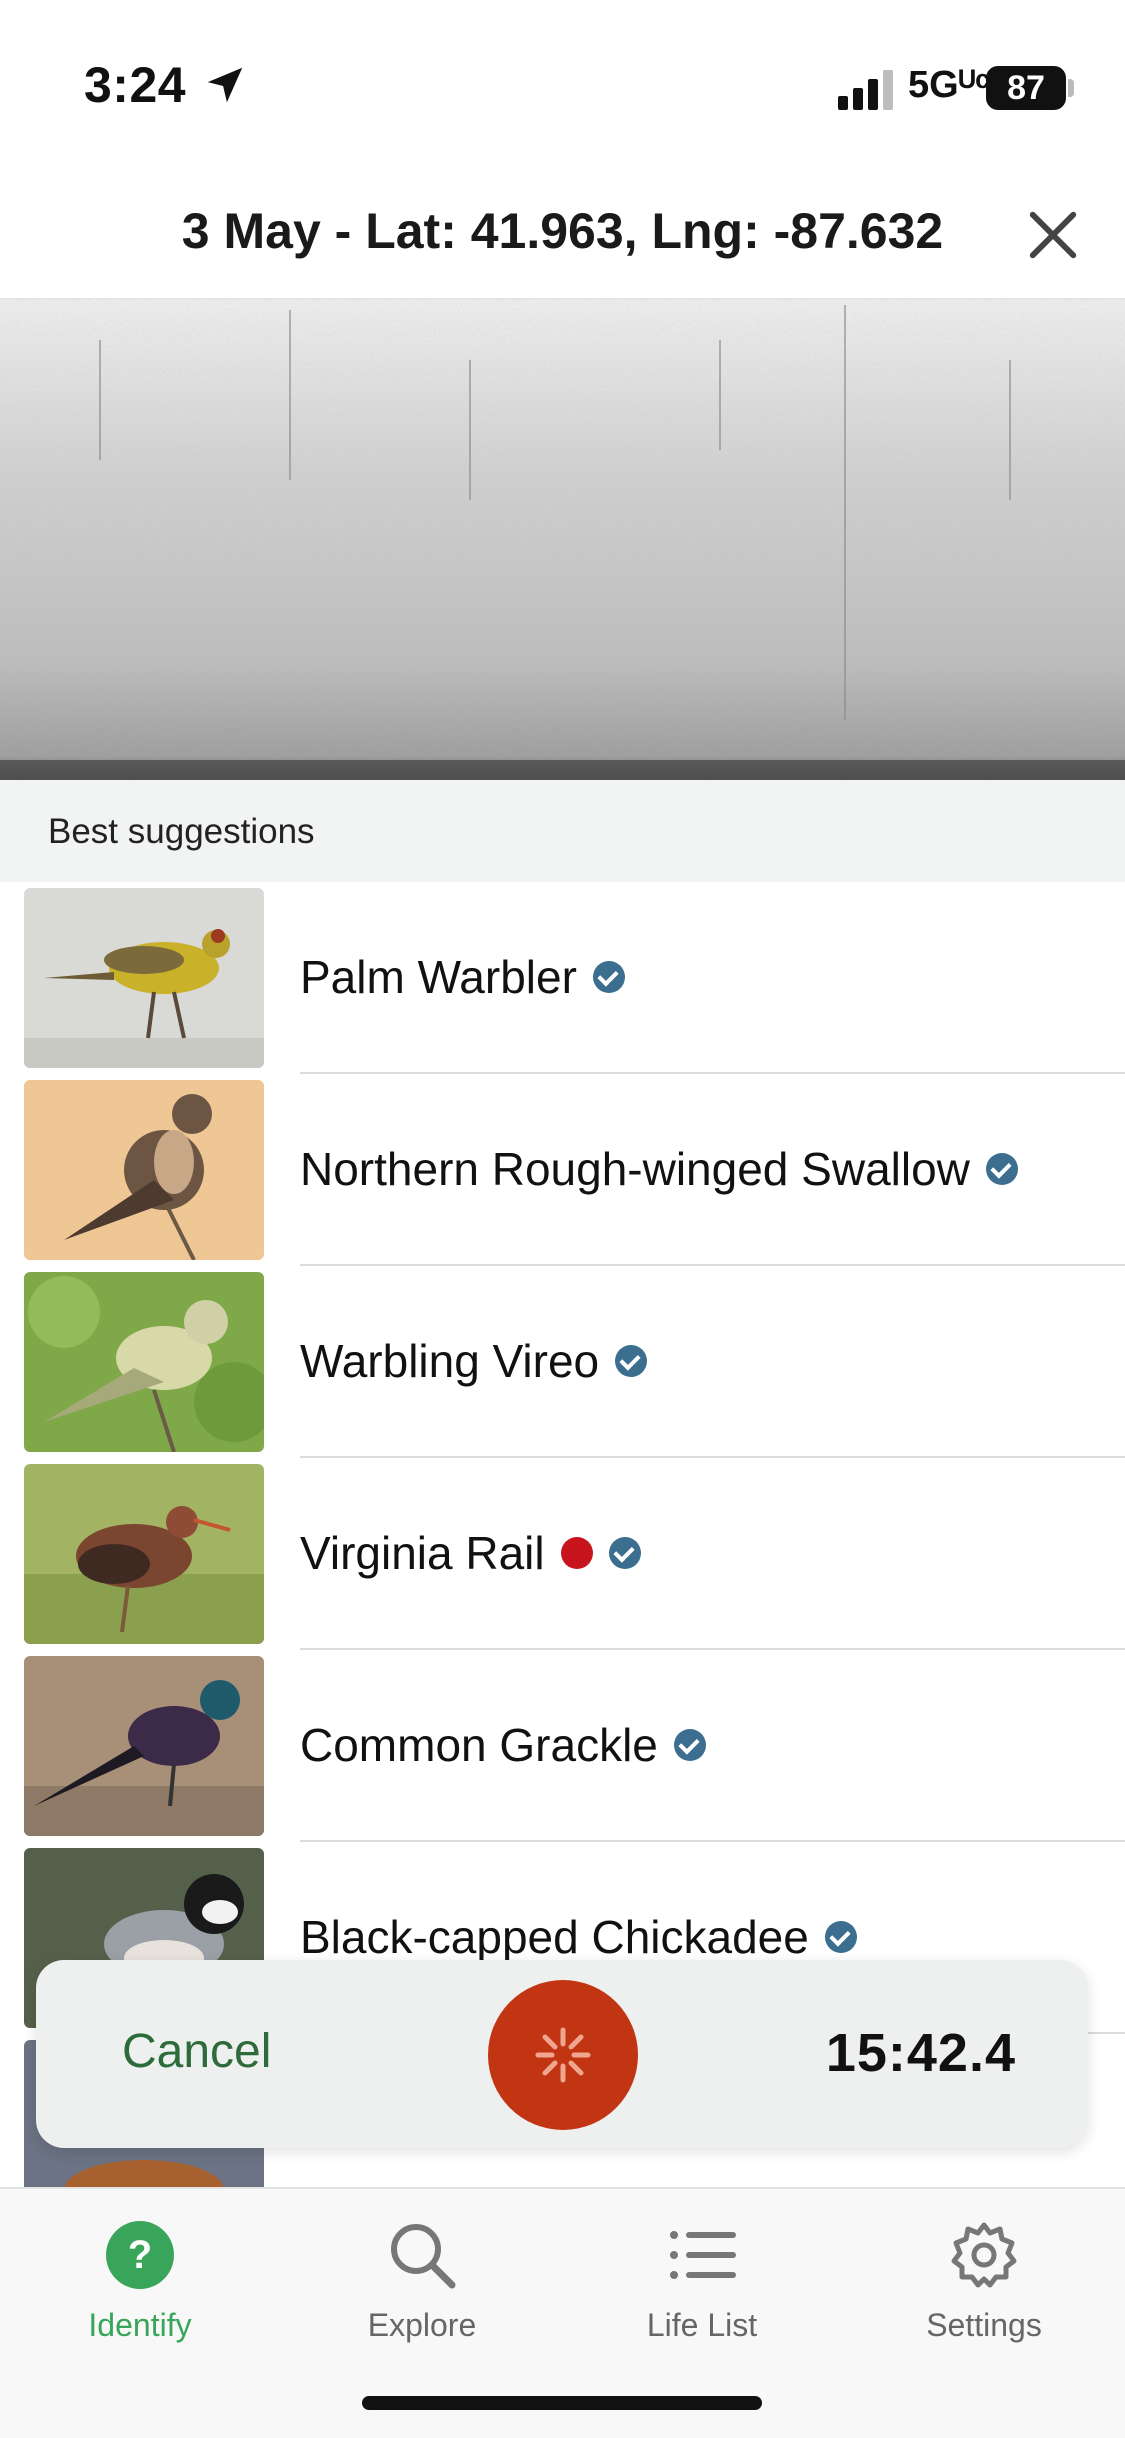 This screenshot has width=1125, height=2438. I want to click on recording-panel: Cancel 15:42.4, so click(562, 2054).